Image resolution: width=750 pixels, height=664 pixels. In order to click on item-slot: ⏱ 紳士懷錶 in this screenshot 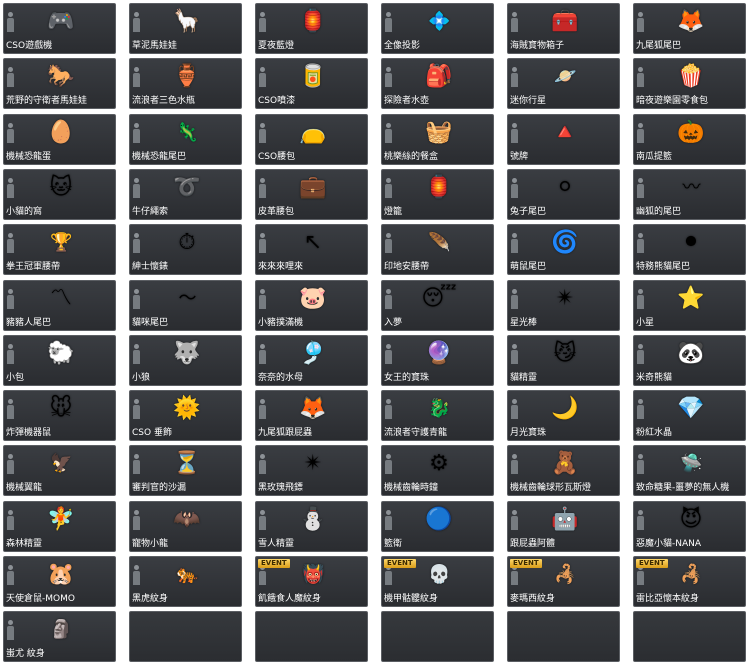, I will do `click(185, 249)`.